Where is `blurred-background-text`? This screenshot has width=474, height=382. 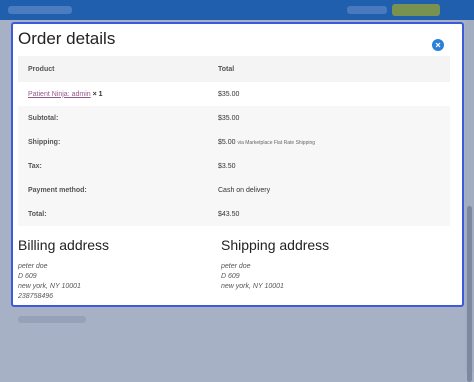 blurred-background-text is located at coordinates (52, 319).